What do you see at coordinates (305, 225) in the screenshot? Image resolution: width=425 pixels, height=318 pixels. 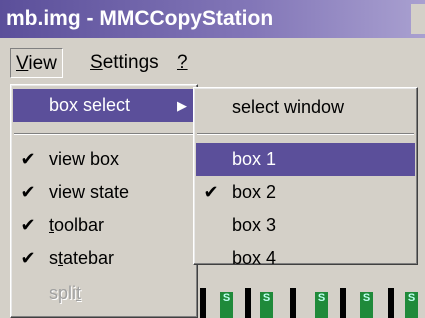 I see `menu-item-box-3: box 3` at bounding box center [305, 225].